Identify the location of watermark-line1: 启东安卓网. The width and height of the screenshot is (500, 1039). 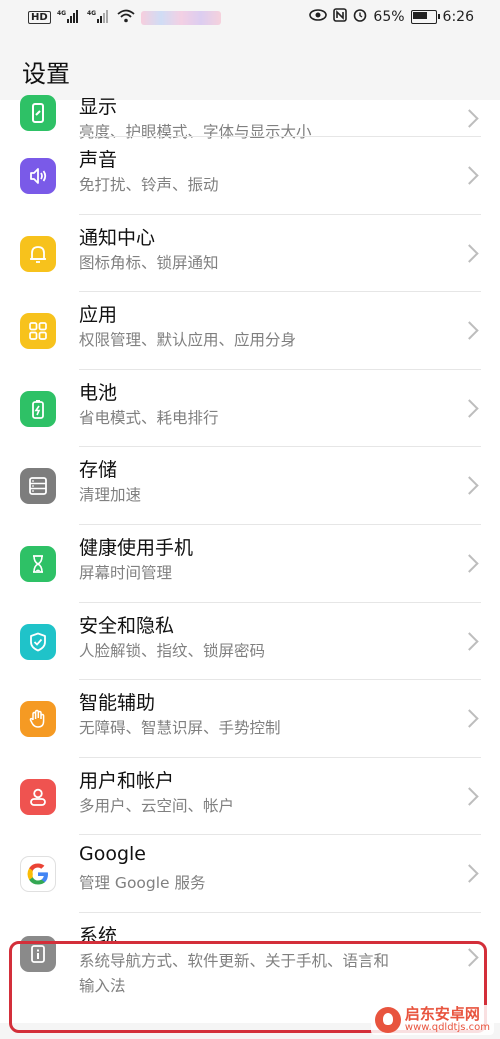
(442, 1013).